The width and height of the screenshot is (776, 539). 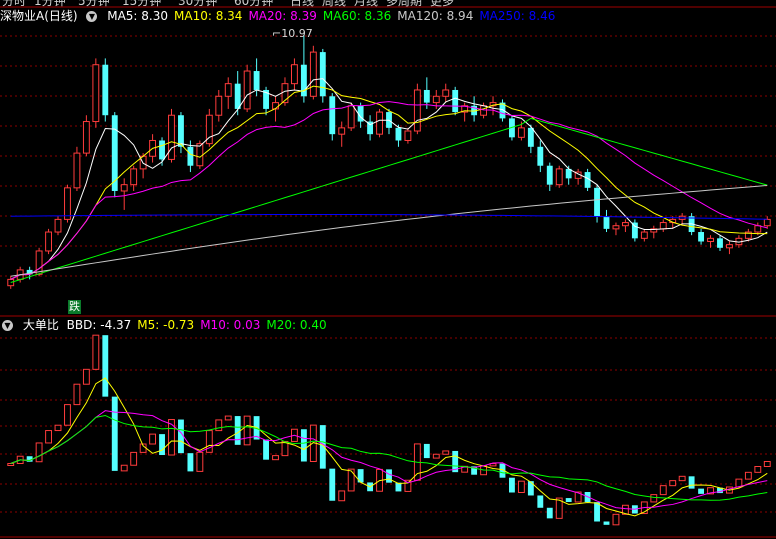 What do you see at coordinates (208, 16) in the screenshot?
I see `main-indicator-ma10: MA10: 8.34` at bounding box center [208, 16].